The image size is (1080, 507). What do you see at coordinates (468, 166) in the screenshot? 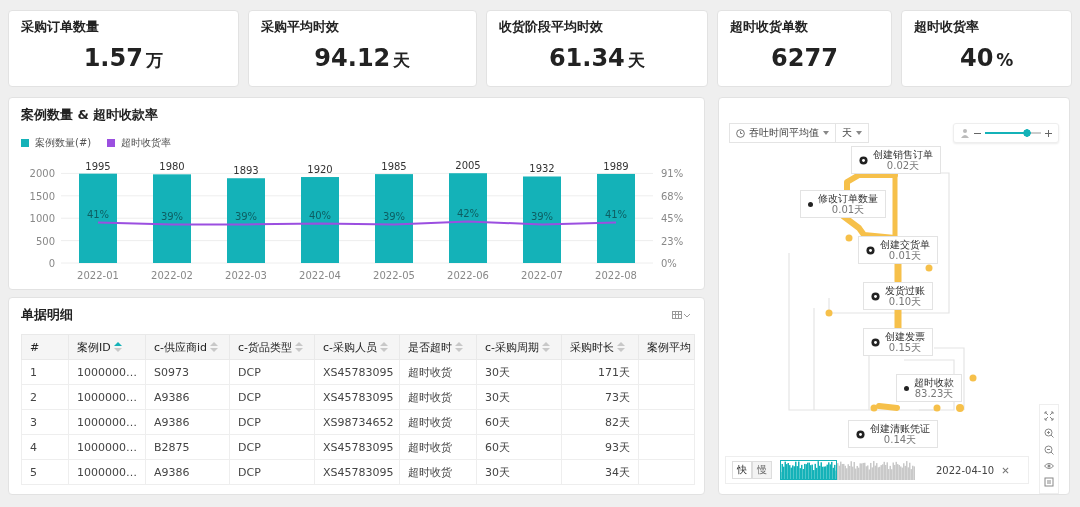
I see `data-label: 2005` at bounding box center [468, 166].